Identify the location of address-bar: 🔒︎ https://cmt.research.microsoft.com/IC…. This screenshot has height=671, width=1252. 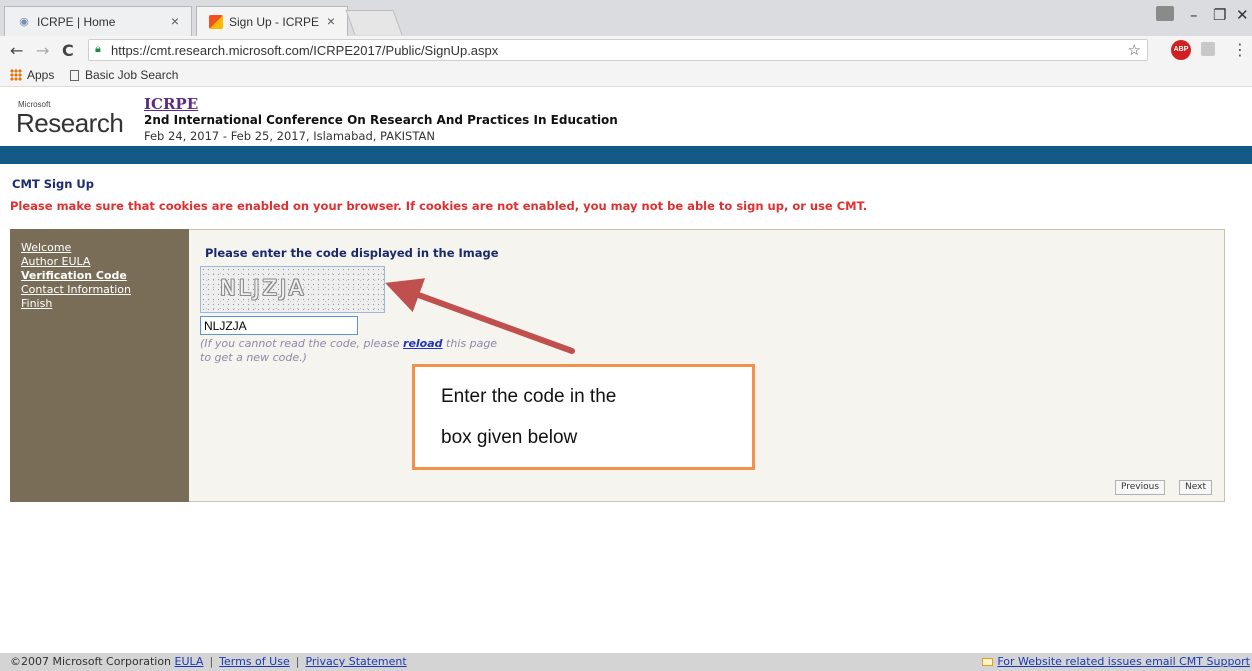
(618, 50).